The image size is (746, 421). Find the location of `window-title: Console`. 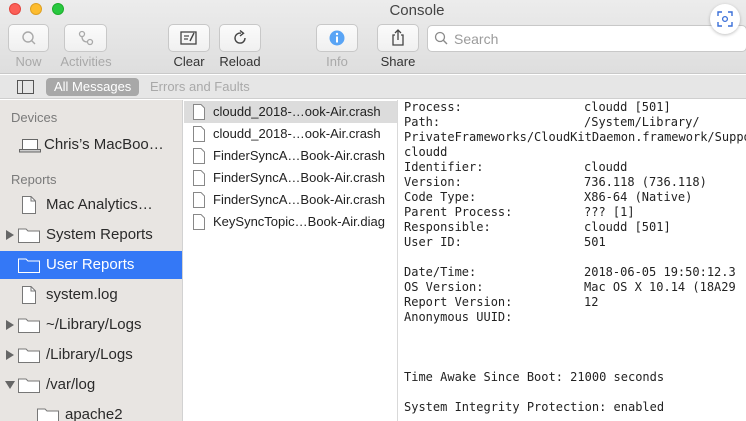

window-title: Console is located at coordinates (417, 10).